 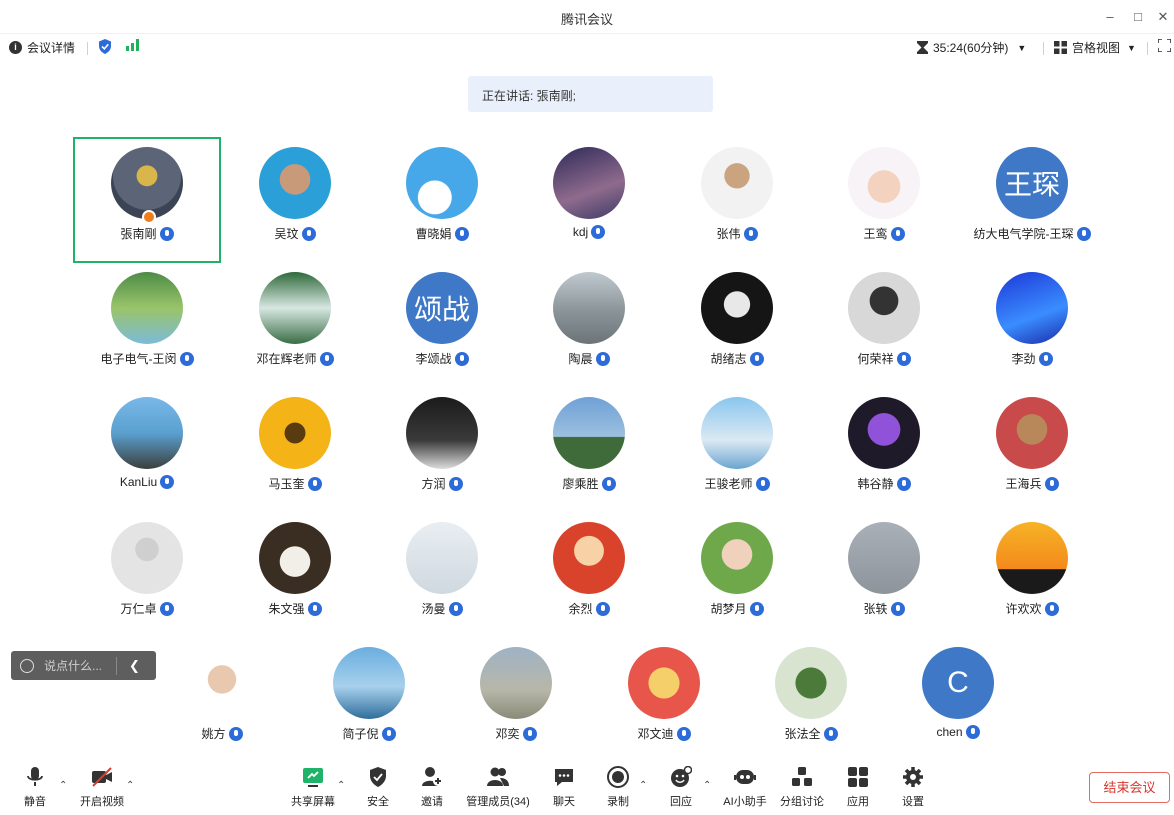 I want to click on participant-tile: 王琛 纺大电气学院-王琛, so click(x=1032, y=200).